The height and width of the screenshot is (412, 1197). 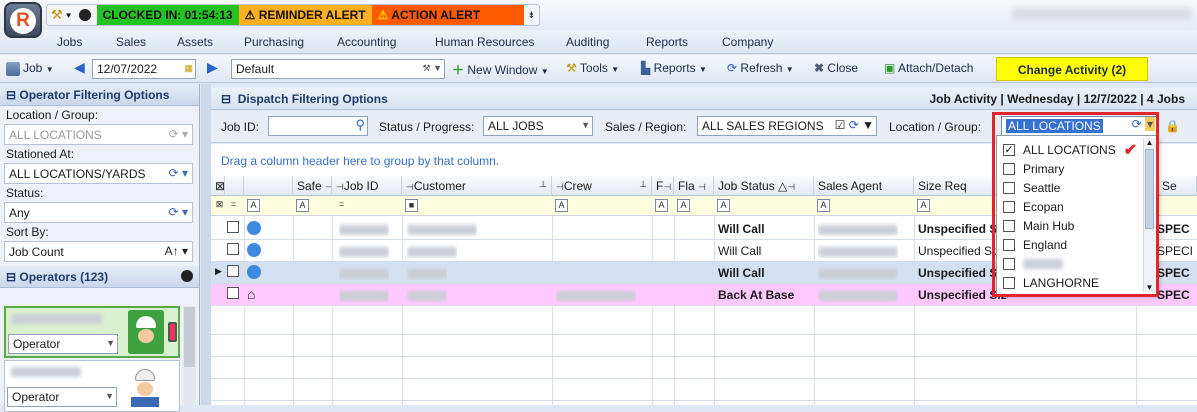 I want to click on action-alert-badge: ⚠ ACTION ALERT, so click(x=447, y=15).